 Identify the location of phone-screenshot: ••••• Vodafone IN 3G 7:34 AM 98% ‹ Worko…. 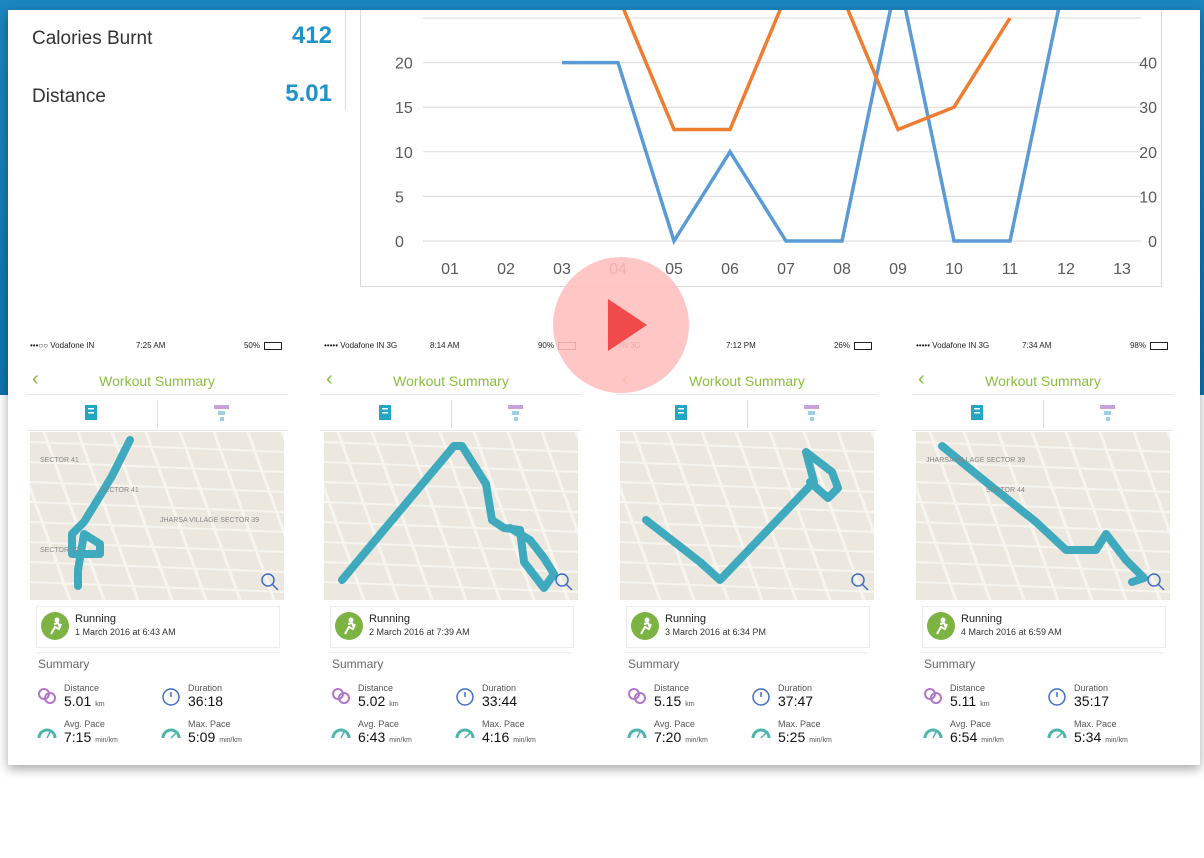
(1043, 548).